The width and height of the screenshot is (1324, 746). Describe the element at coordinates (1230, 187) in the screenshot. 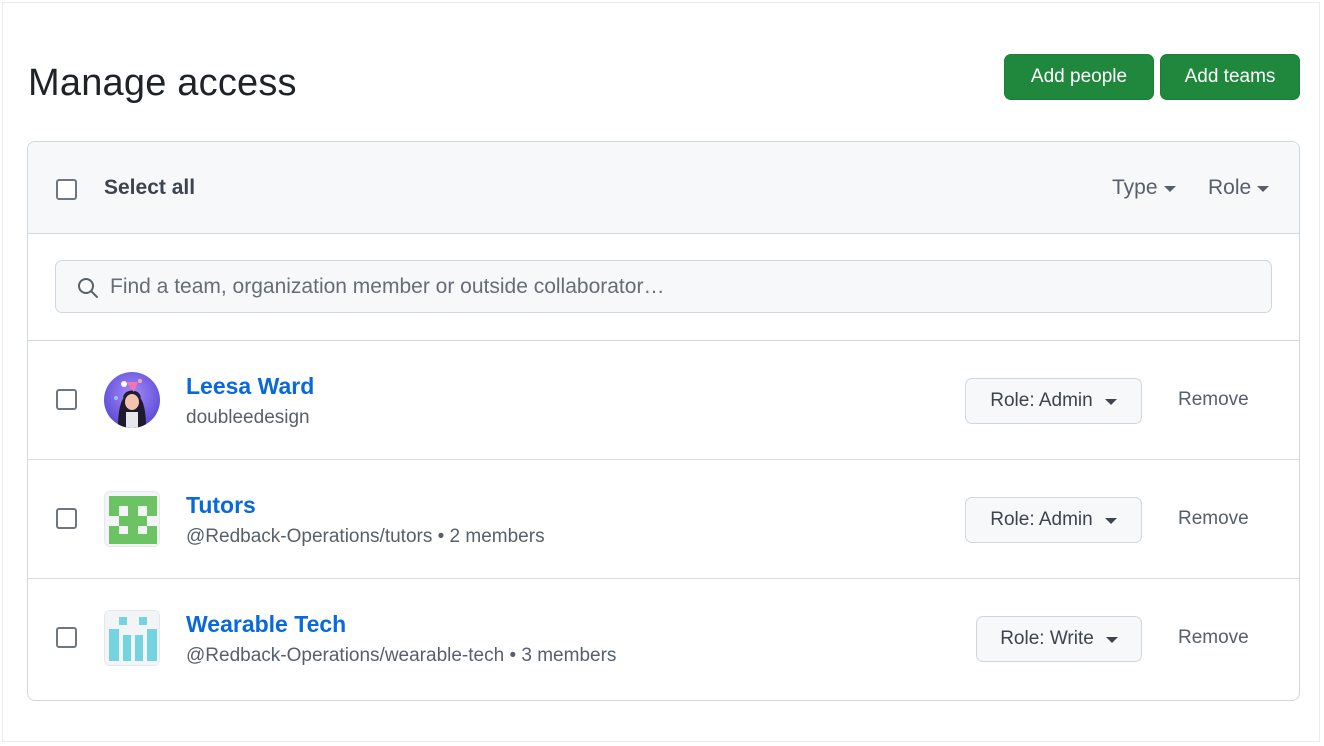

I see `role-filter-label: Role` at that location.